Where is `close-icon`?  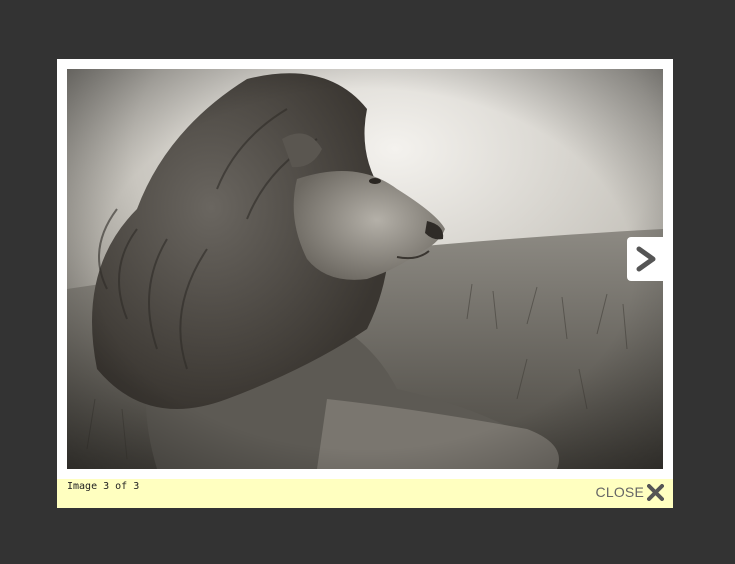 close-icon is located at coordinates (655, 492).